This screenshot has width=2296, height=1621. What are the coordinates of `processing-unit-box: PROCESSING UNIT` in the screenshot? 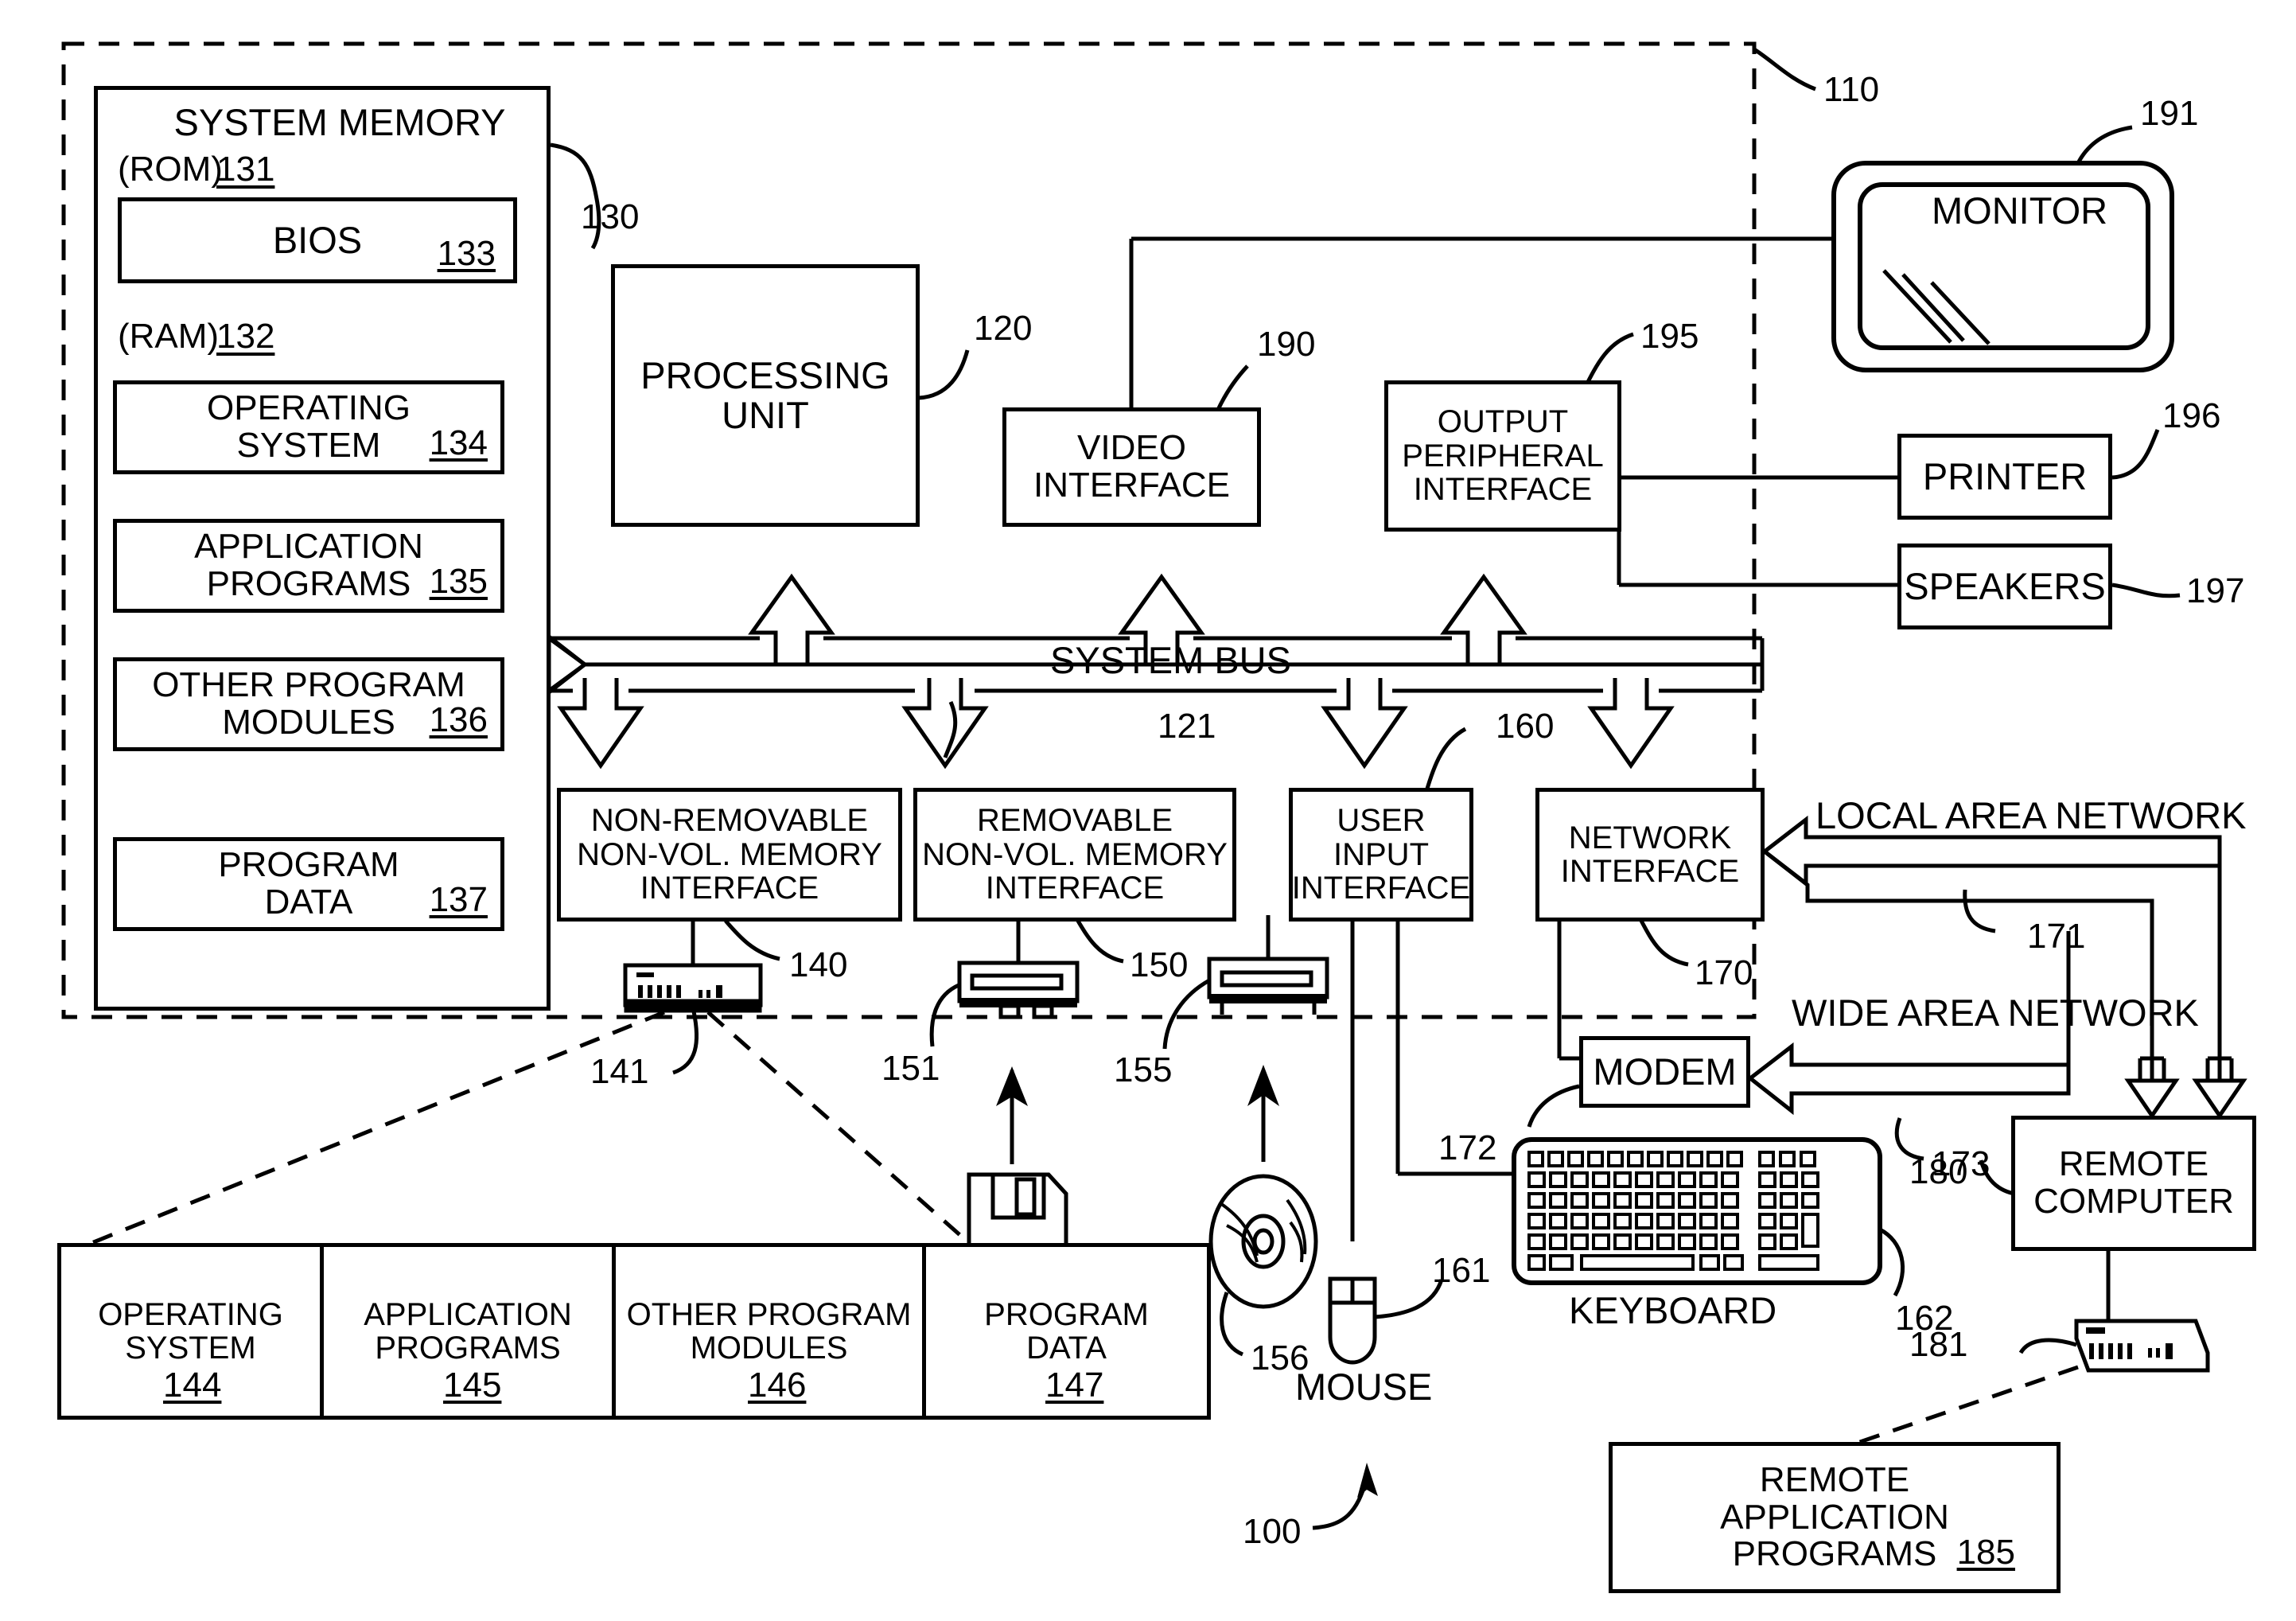 It's located at (765, 395).